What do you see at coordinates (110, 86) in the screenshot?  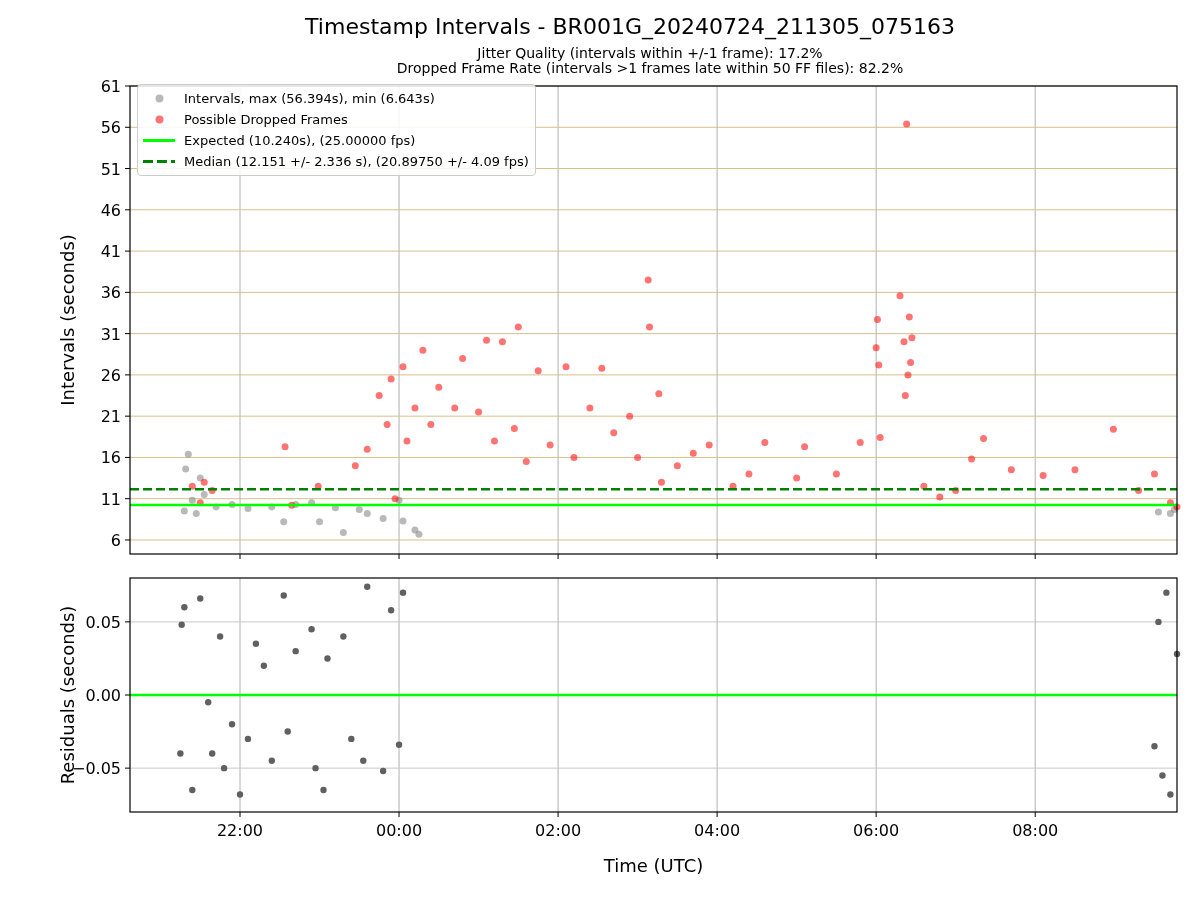 I see `axis-tick-label: 61` at bounding box center [110, 86].